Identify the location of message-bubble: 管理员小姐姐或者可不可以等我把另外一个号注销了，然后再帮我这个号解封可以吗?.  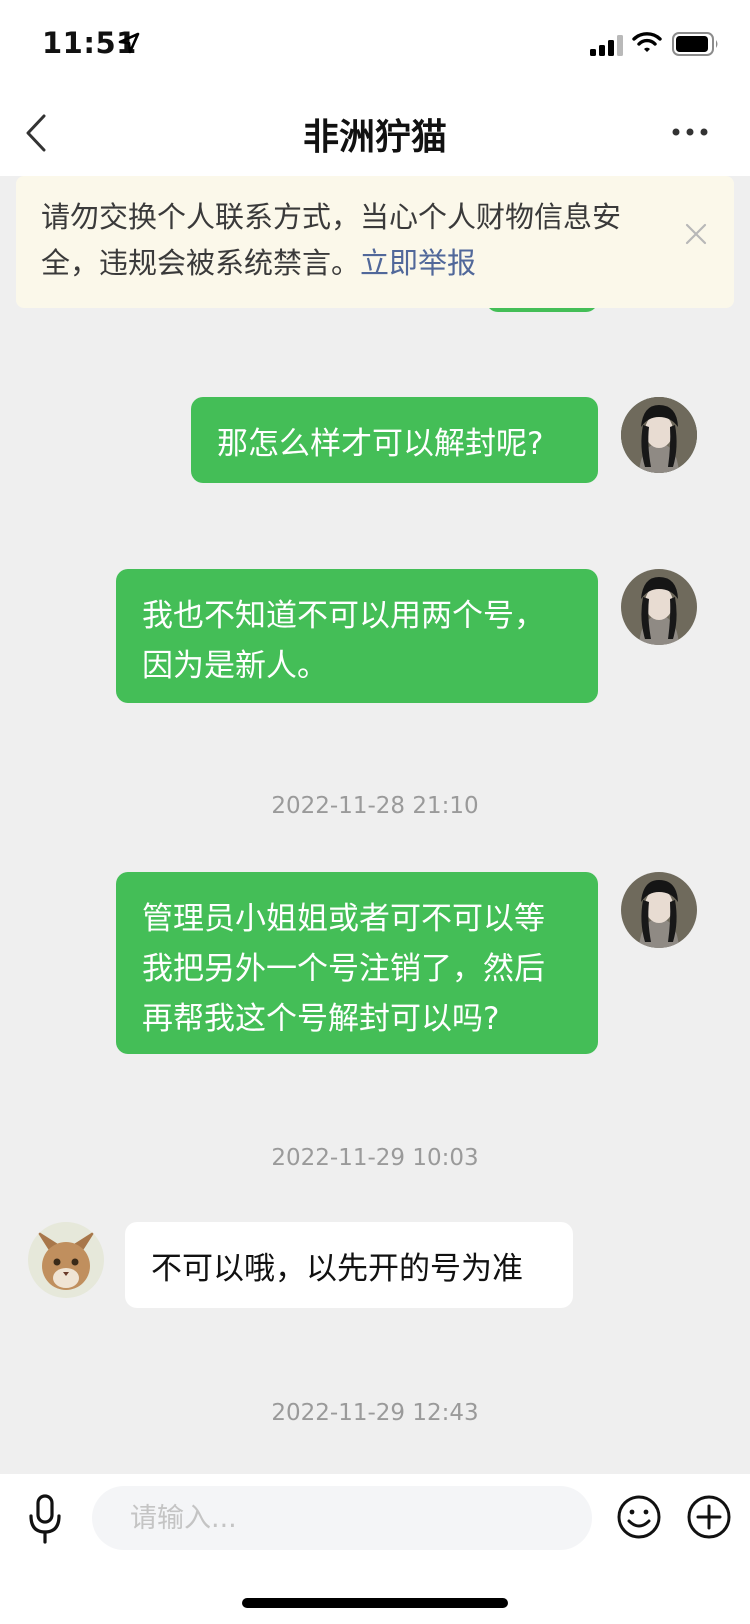
(357, 963).